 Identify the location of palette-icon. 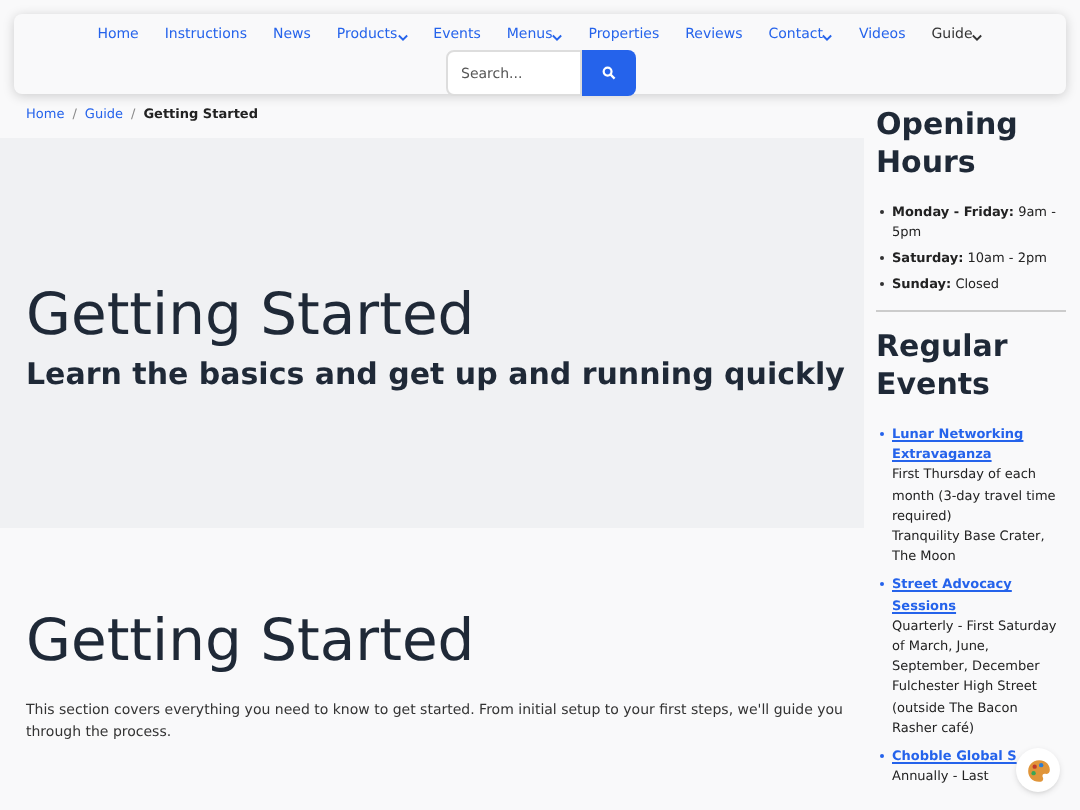
(1038, 770).